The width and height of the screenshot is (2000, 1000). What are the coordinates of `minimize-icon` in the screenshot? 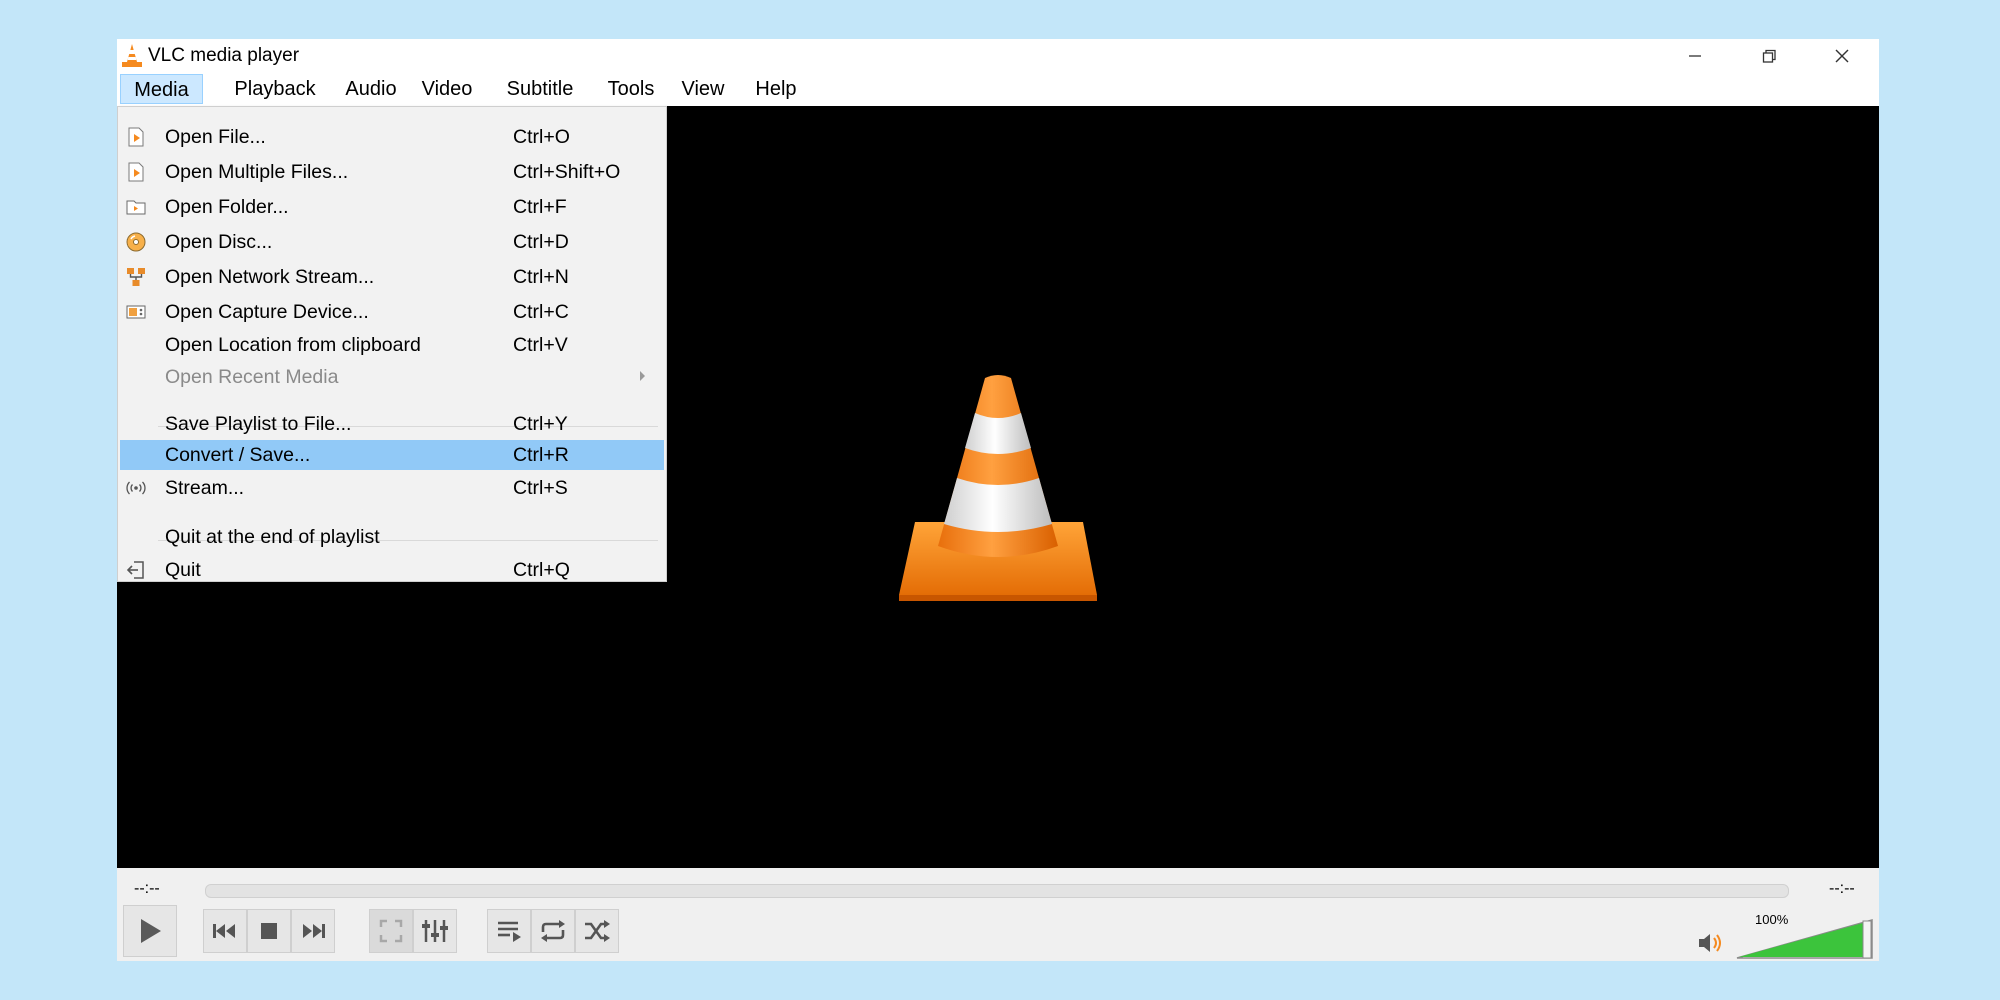 It's located at (1695, 55).